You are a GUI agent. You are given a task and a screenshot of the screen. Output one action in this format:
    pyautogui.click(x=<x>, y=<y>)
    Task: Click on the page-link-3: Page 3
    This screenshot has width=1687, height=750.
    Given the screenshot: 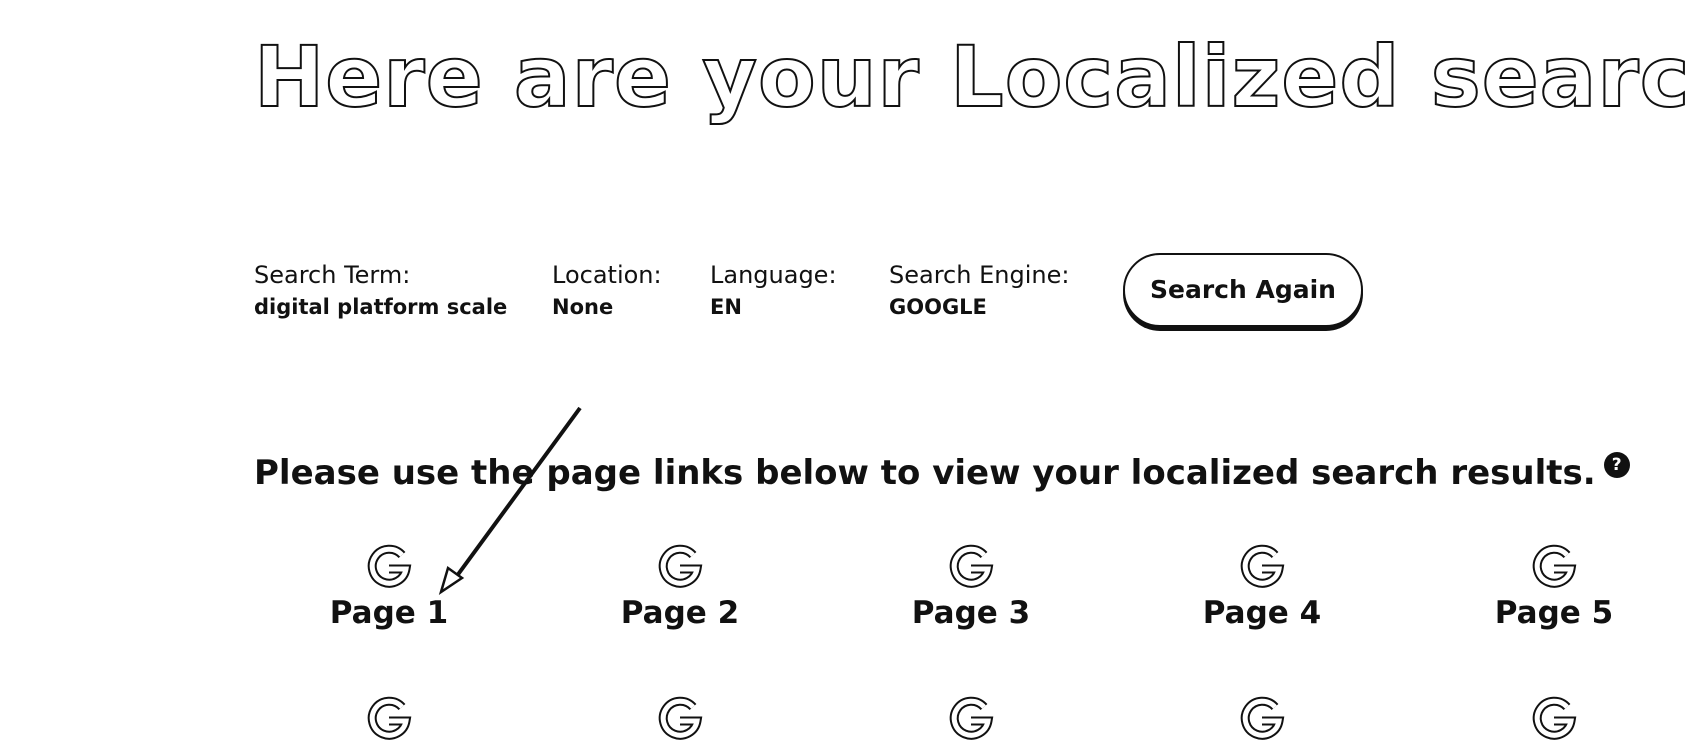 What is the action you would take?
    pyautogui.click(x=971, y=587)
    